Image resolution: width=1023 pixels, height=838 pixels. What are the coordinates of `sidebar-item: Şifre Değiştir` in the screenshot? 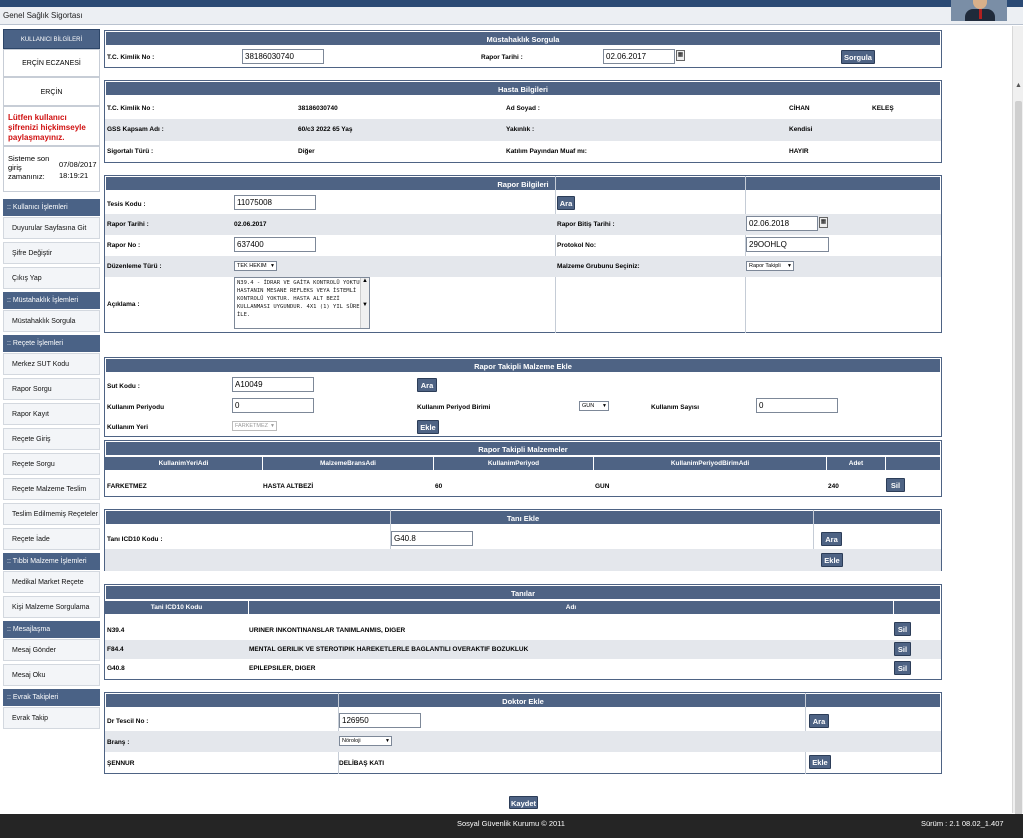 It's located at (51, 253).